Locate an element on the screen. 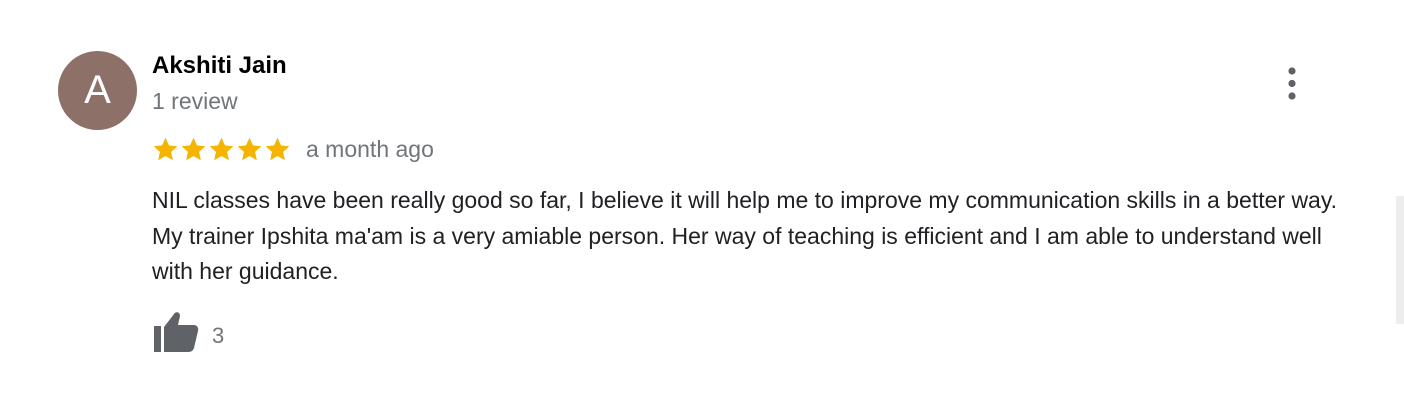 This screenshot has width=1404, height=408. review-time: a month ago is located at coordinates (370, 149).